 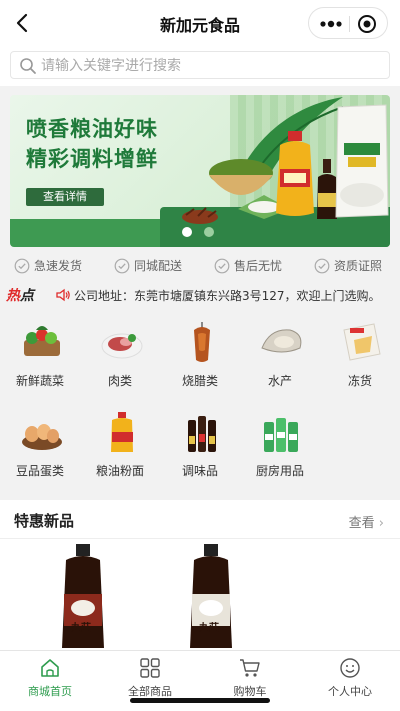 I want to click on tab-profile: 个人中心, so click(x=350, y=677).